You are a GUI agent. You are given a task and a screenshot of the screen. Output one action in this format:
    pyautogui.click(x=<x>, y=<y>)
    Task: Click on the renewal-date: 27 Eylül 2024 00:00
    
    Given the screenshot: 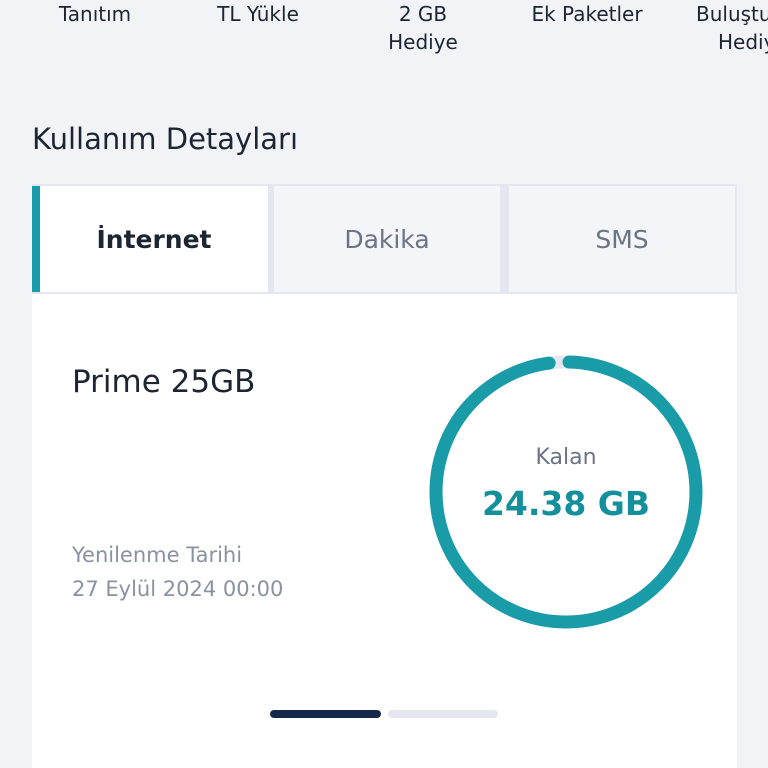 What is the action you would take?
    pyautogui.click(x=178, y=589)
    